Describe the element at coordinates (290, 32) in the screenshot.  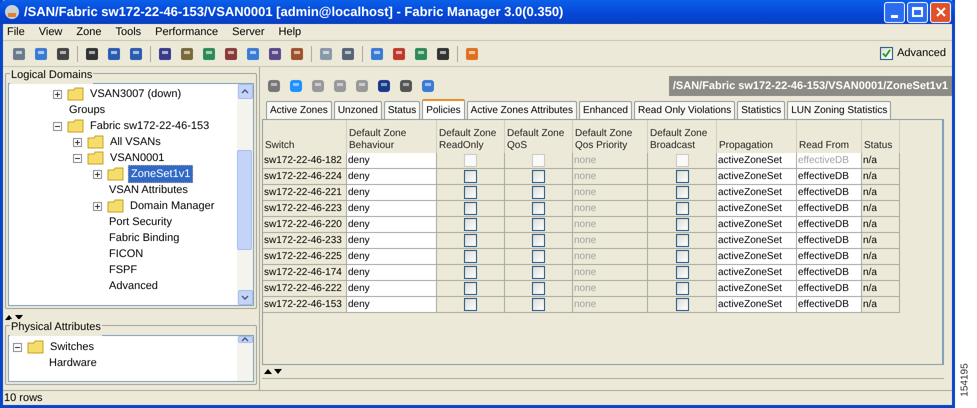
I see `menu-item: Help` at that location.